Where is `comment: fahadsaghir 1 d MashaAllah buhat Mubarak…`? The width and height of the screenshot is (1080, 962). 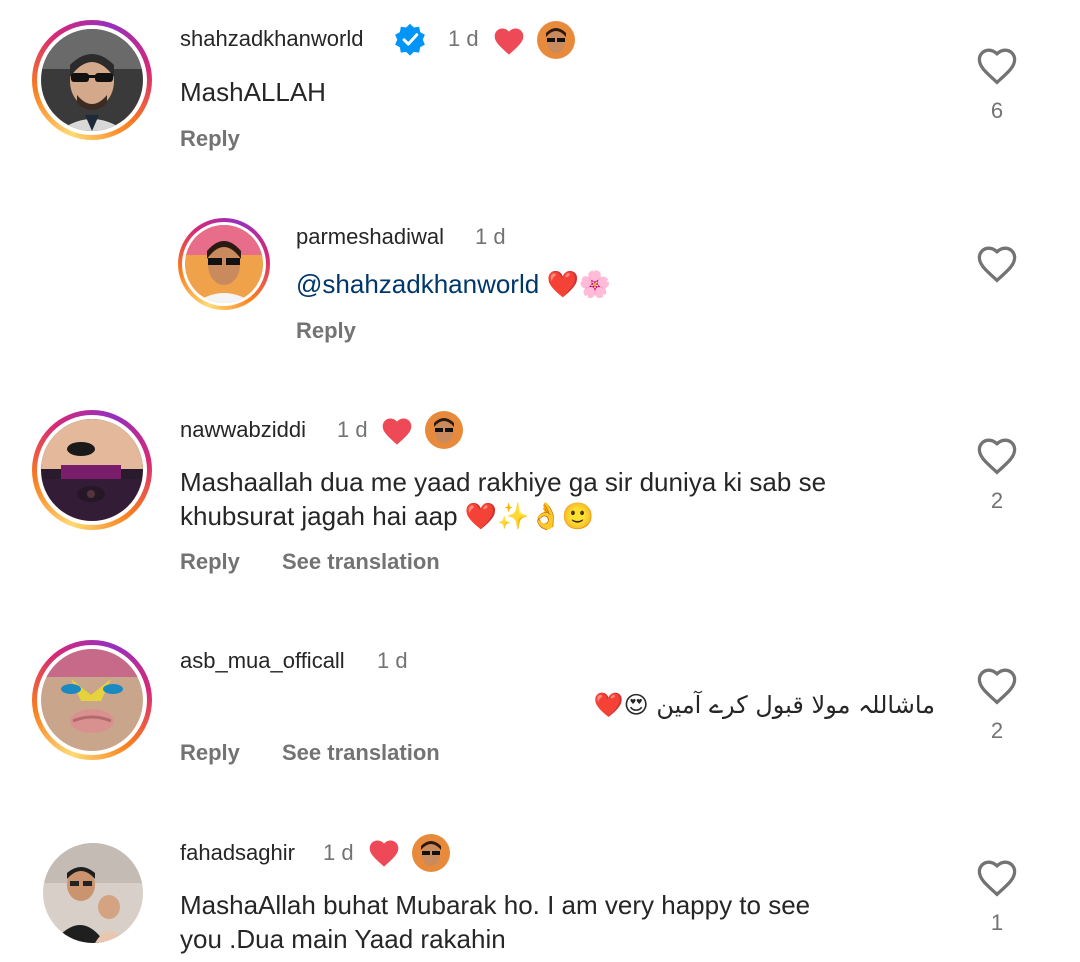 comment: fahadsaghir 1 d MashaAllah buhat Mubarak… is located at coordinates (540, 891).